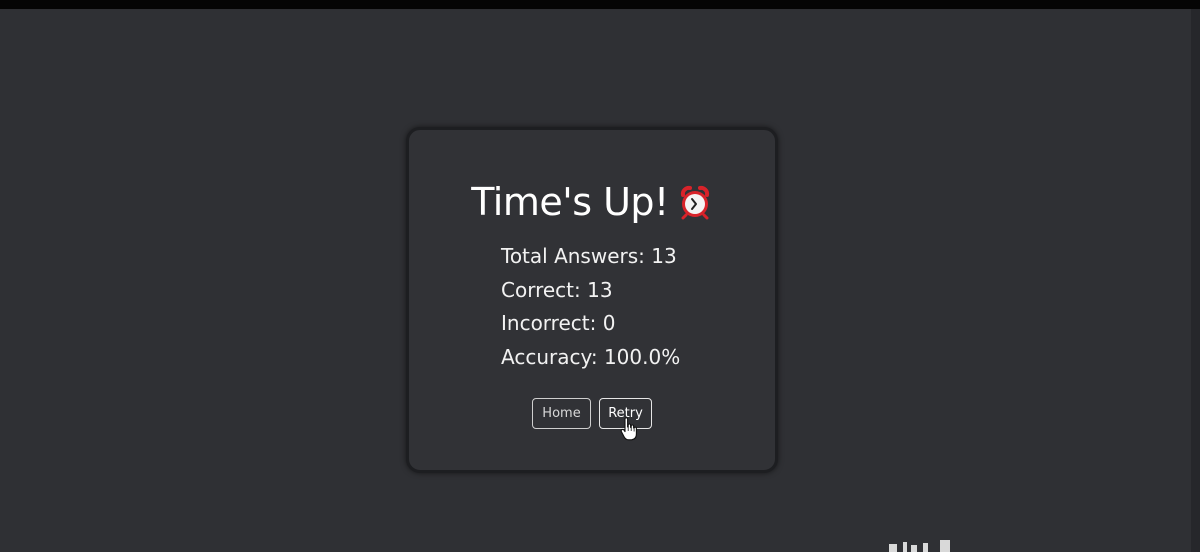 The height and width of the screenshot is (552, 1200). What do you see at coordinates (561, 413) in the screenshot?
I see `home-button: Home` at bounding box center [561, 413].